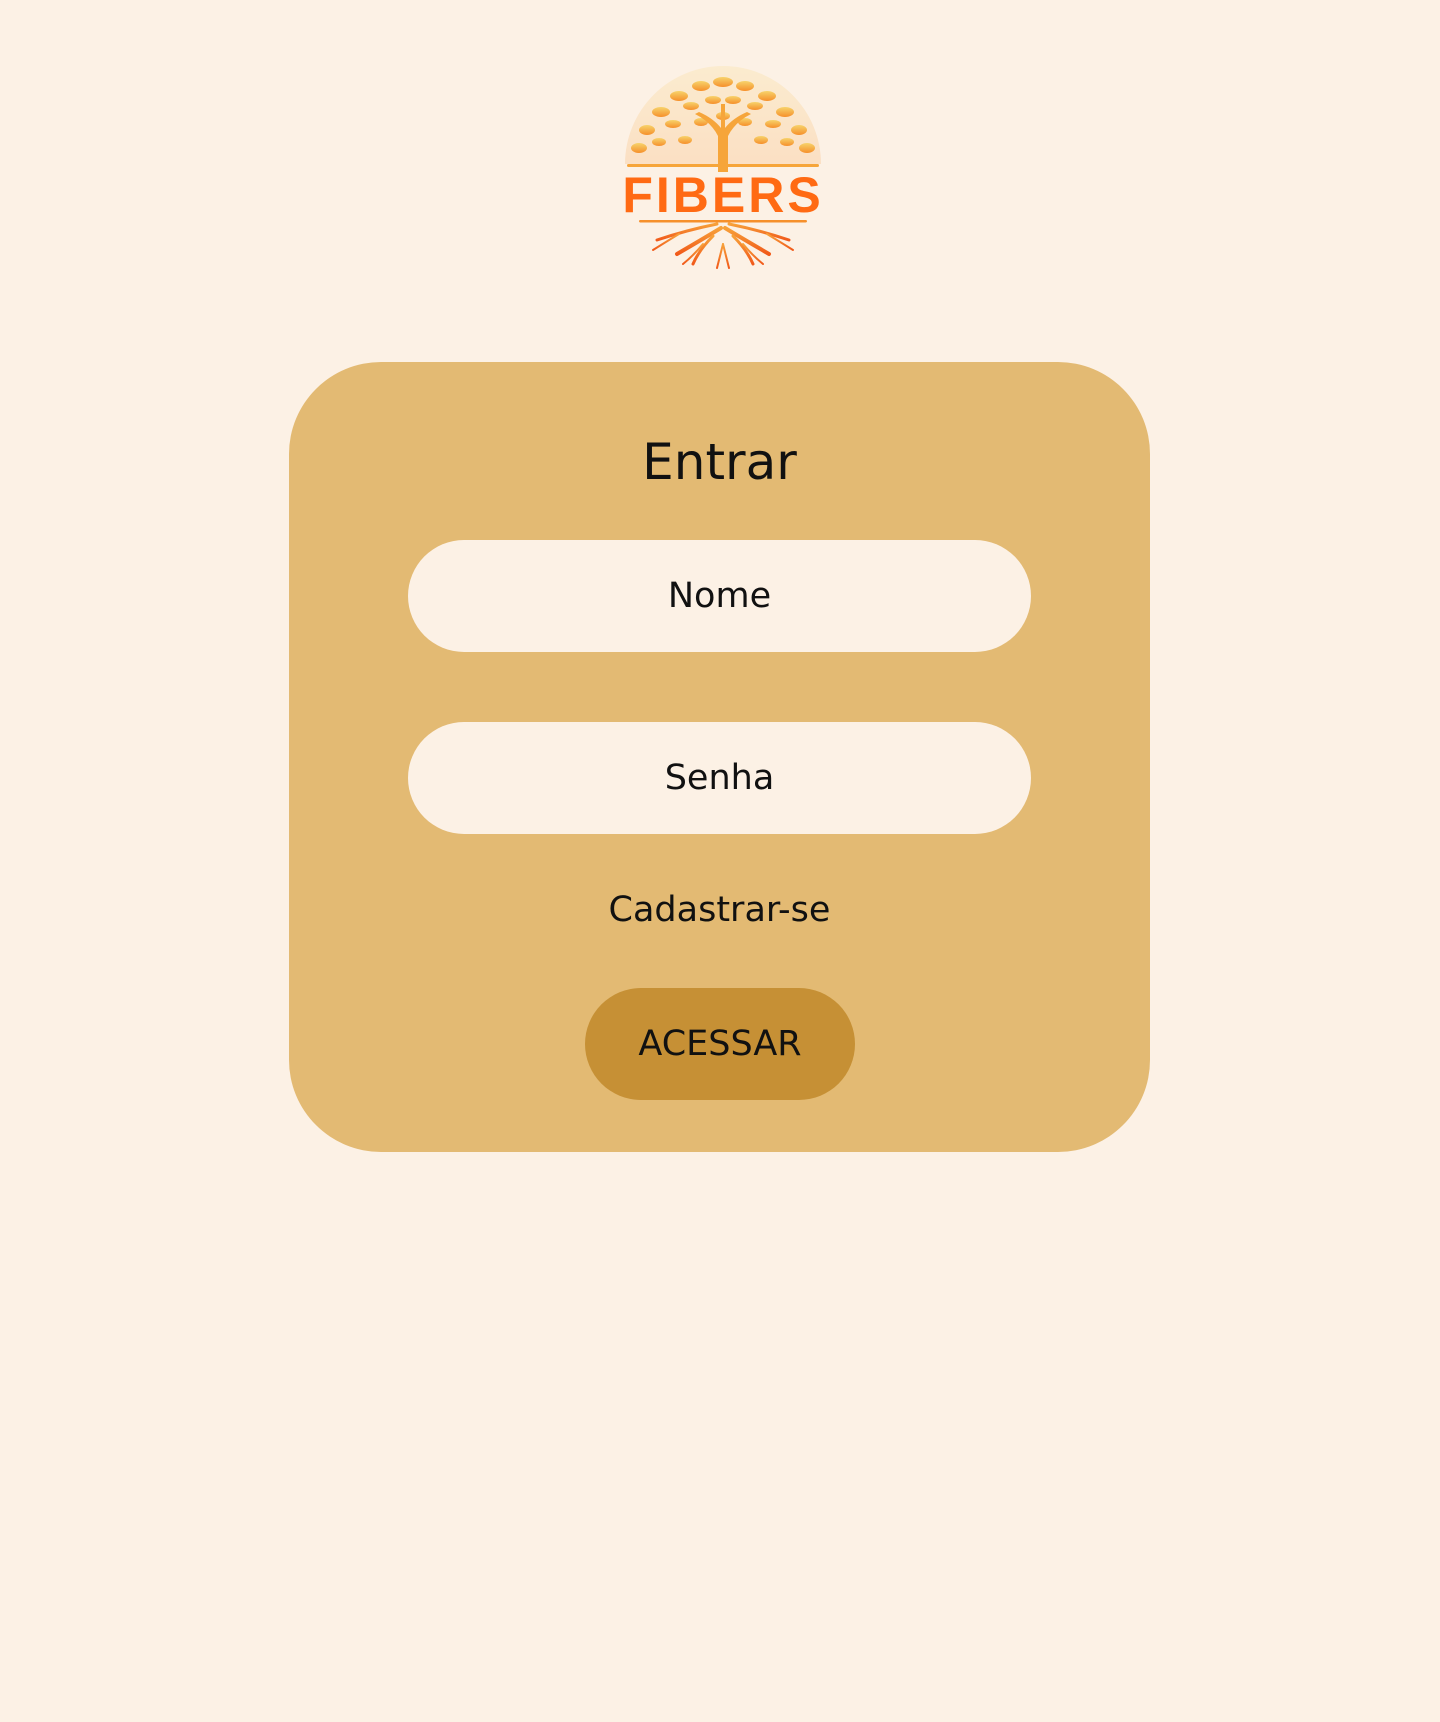  Describe the element at coordinates (719, 778) in the screenshot. I see `password-input` at that location.